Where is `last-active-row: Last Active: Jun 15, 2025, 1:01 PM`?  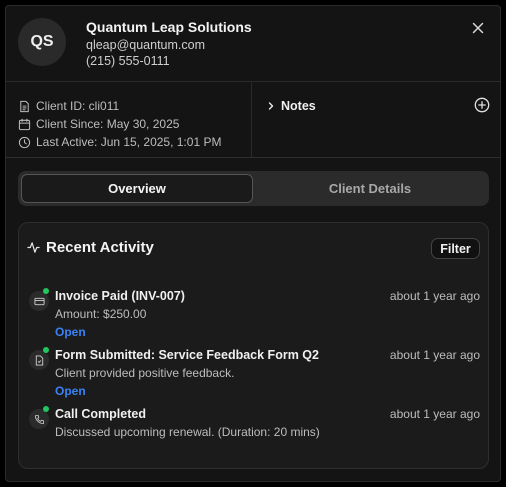 last-active-row: Last Active: Jun 15, 2025, 1:01 PM is located at coordinates (119, 142).